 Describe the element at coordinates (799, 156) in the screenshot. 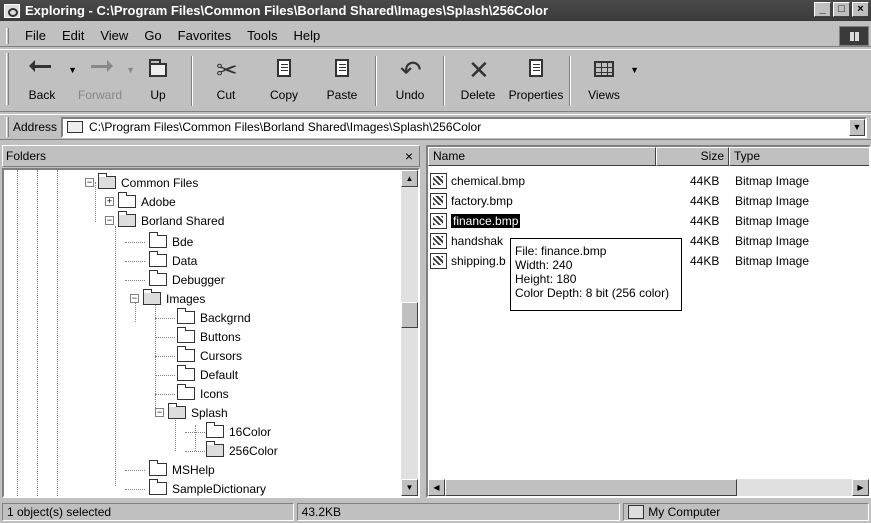

I see `column-type: Type` at that location.